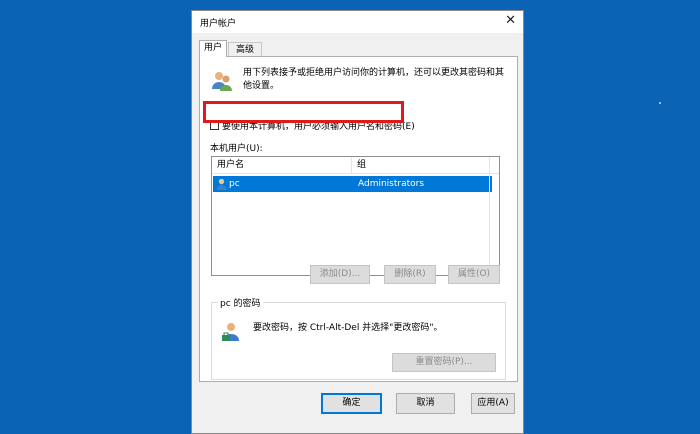 The height and width of the screenshot is (434, 700). I want to click on tab-users: 用户, so click(213, 48).